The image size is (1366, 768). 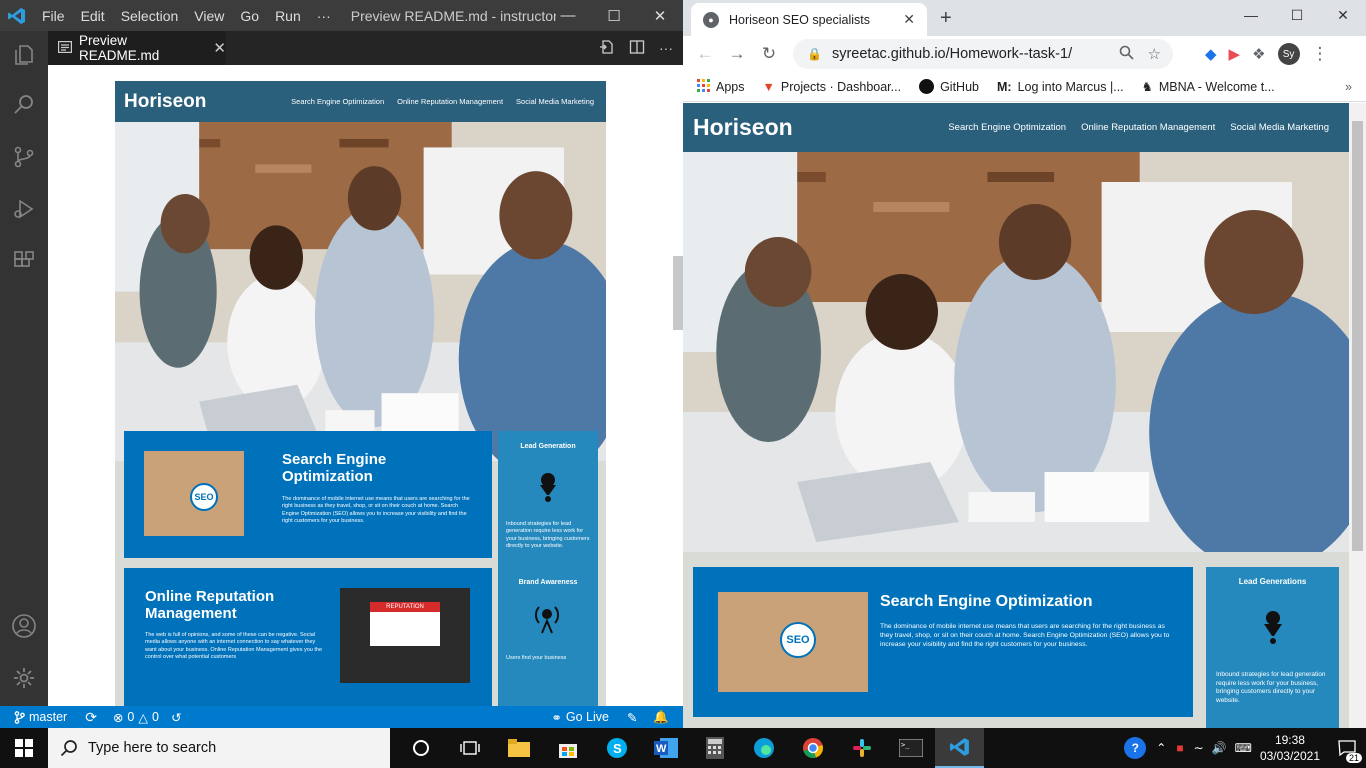 What do you see at coordinates (705, 54) in the screenshot?
I see `back-arrow-icon: ←` at bounding box center [705, 54].